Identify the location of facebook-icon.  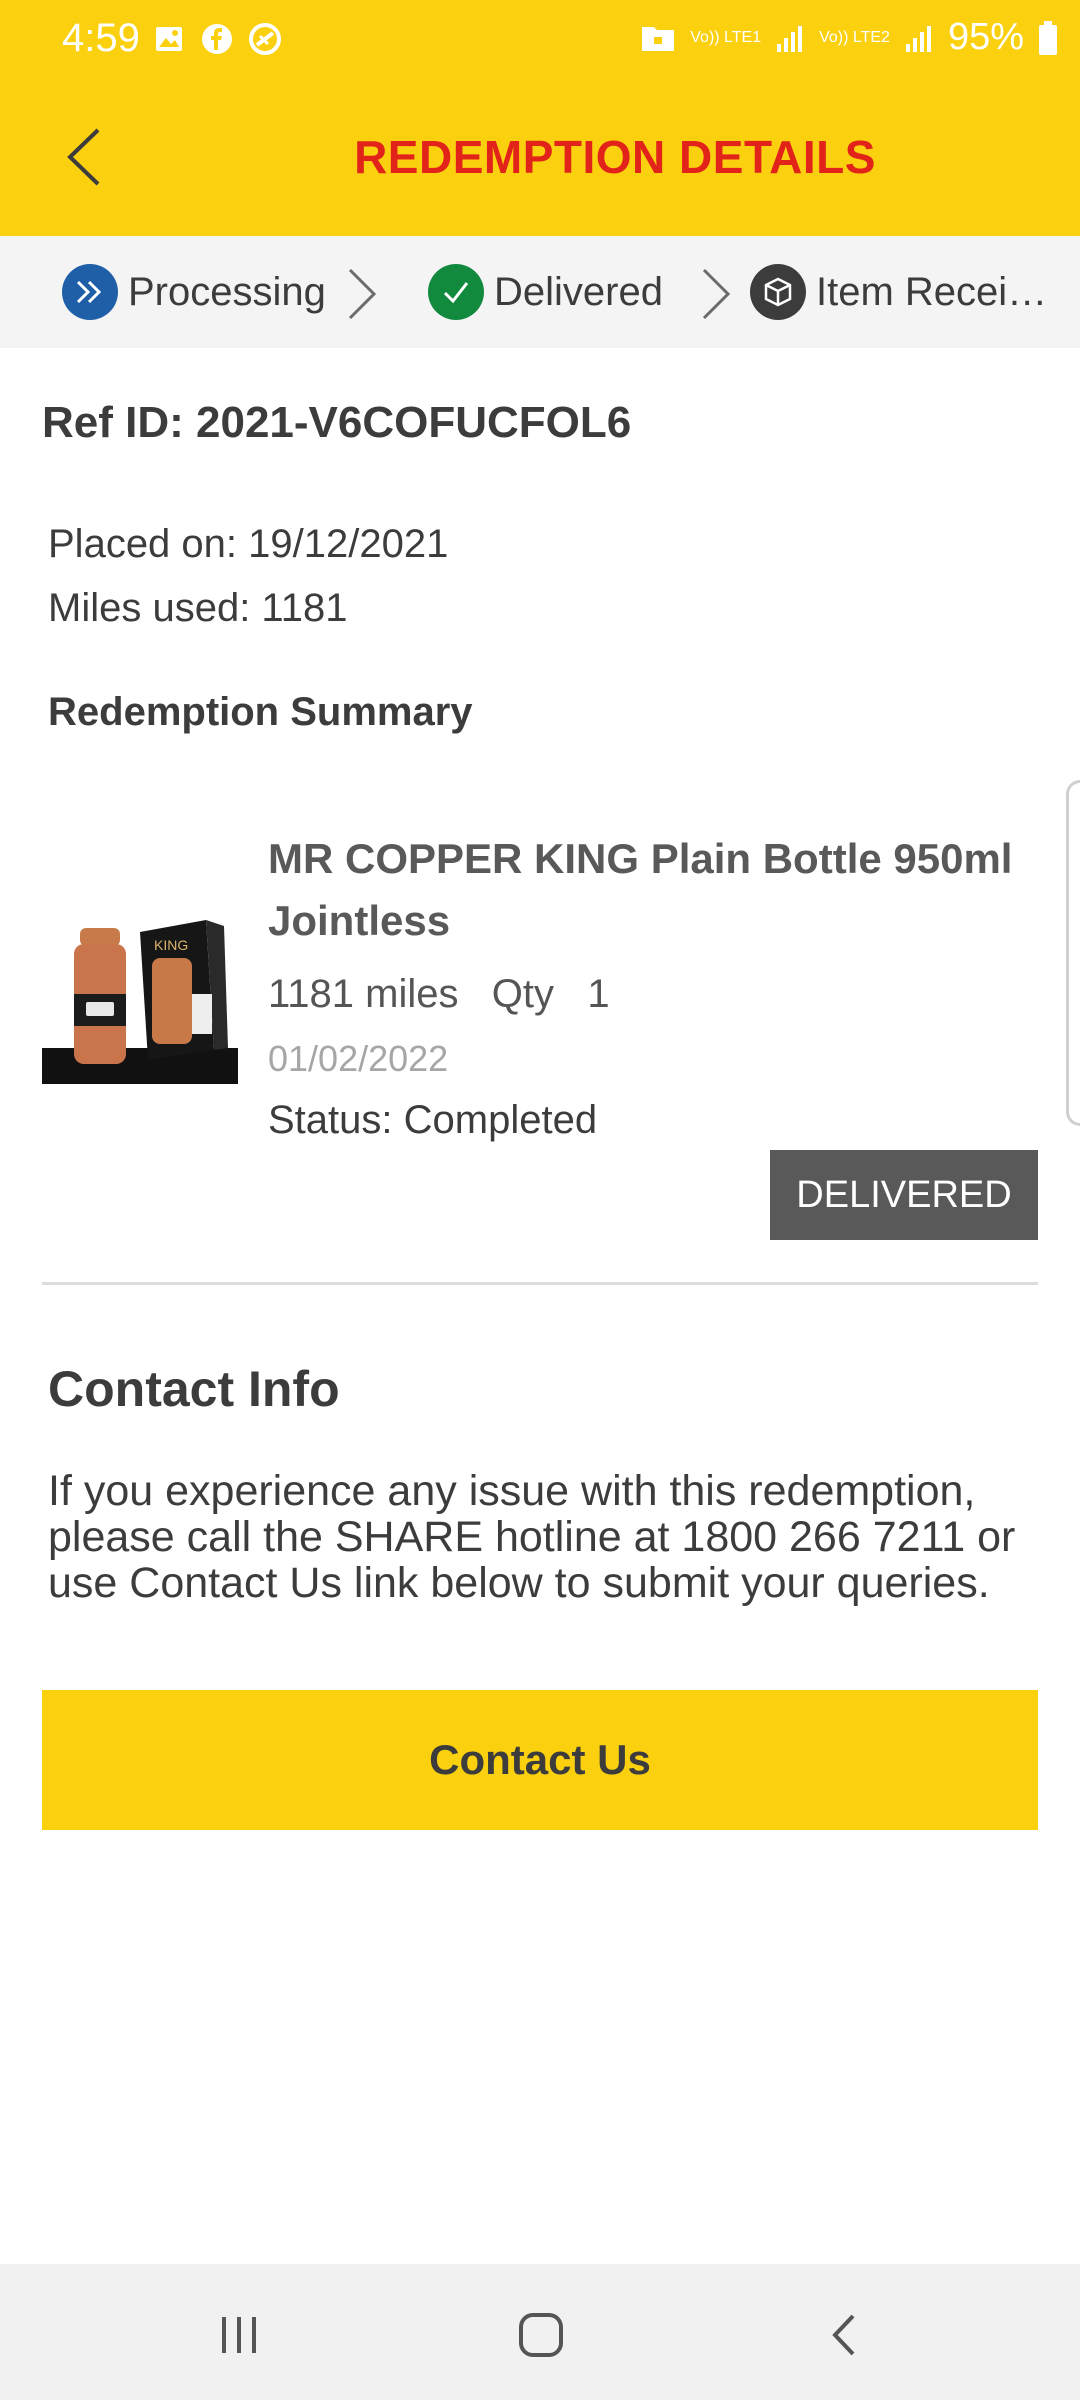
(217, 39).